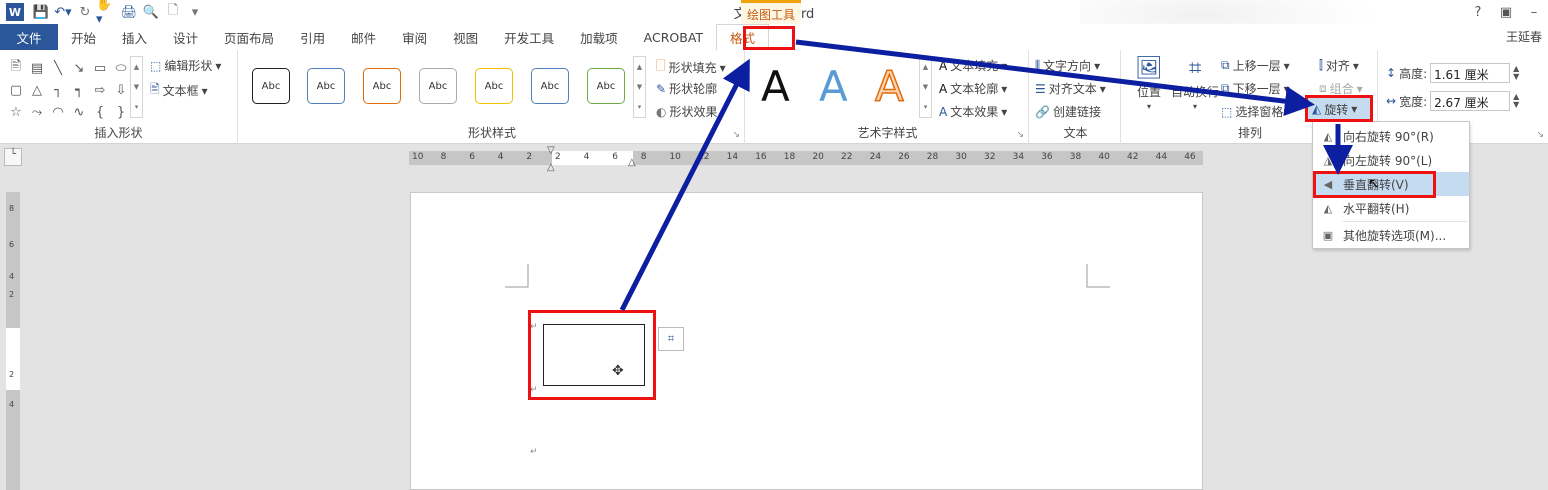 This screenshot has width=1548, height=490. What do you see at coordinates (16, 68) in the screenshot?
I see `textbox-shape-icon: 🖹` at bounding box center [16, 68].